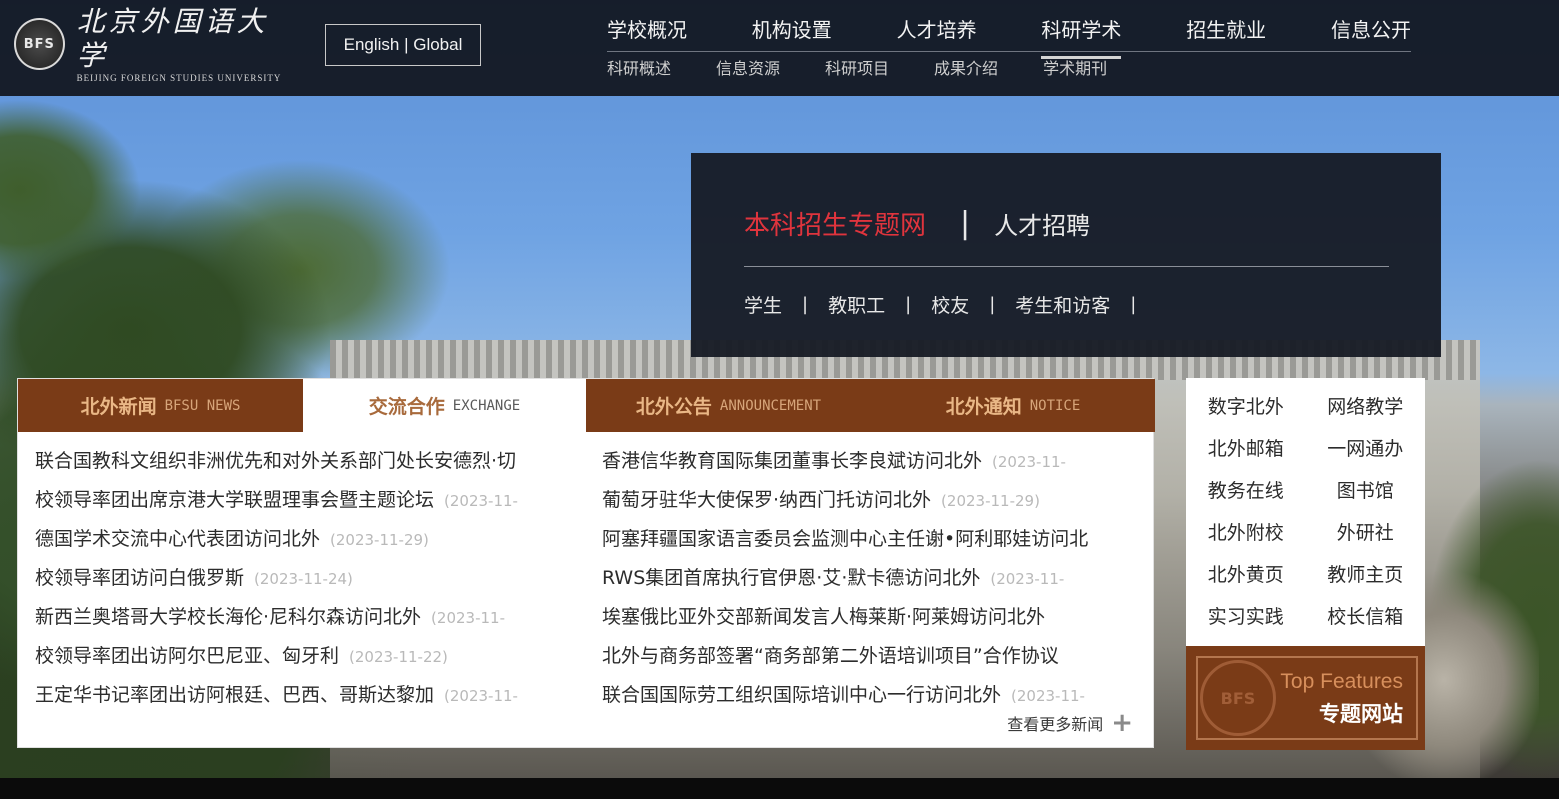 Image resolution: width=1559 pixels, height=799 pixels. What do you see at coordinates (1226, 33) in the screenshot?
I see `nav-item-admissions-careers: 招生就业` at bounding box center [1226, 33].